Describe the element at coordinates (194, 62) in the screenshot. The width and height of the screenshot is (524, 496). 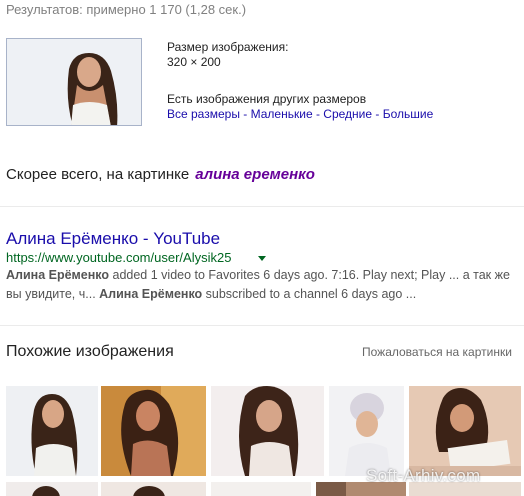
I see `image-size-value: 320 × 200` at that location.